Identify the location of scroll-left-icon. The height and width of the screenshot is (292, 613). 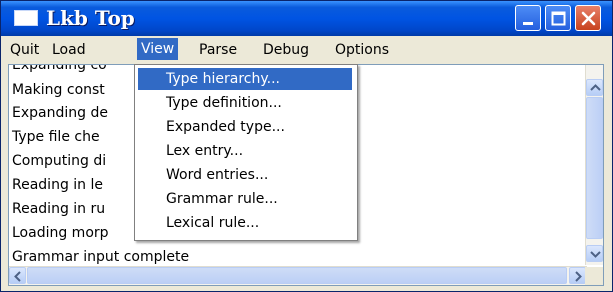
(17, 276).